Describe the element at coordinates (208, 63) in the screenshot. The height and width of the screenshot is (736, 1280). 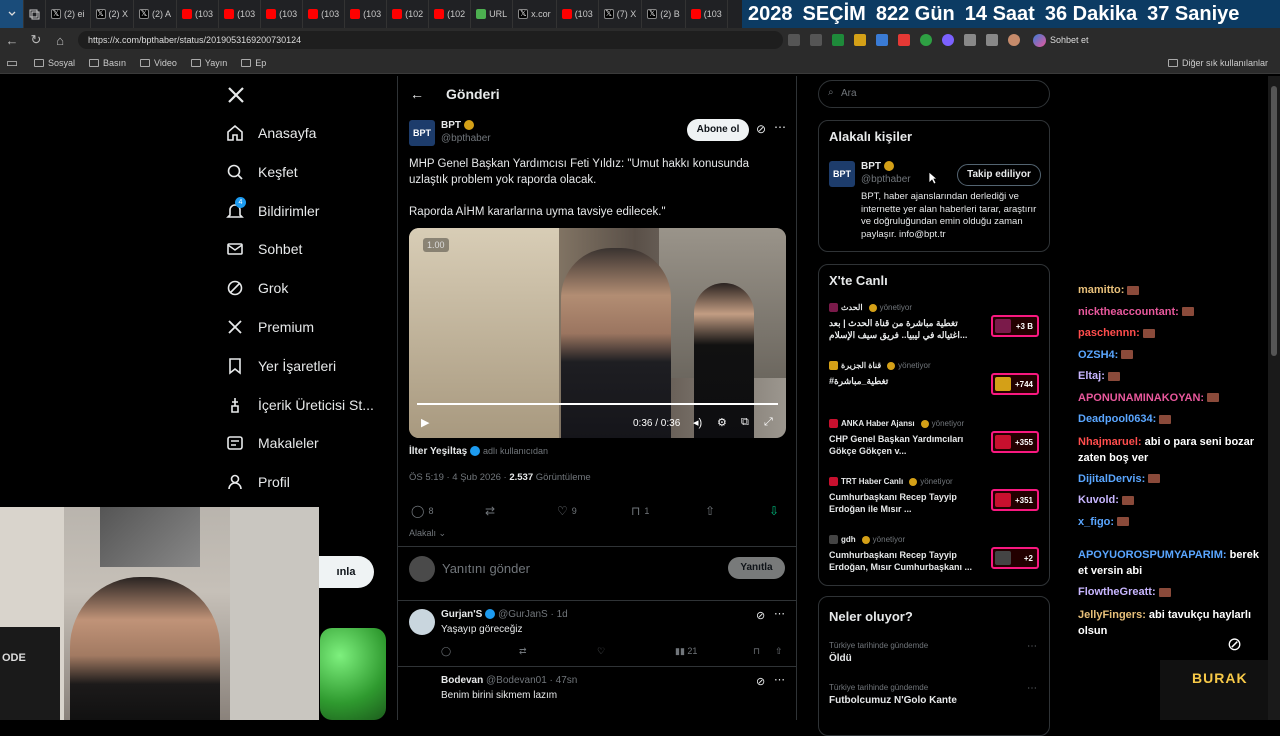
I see `bookmark-folder: Yayın` at that location.